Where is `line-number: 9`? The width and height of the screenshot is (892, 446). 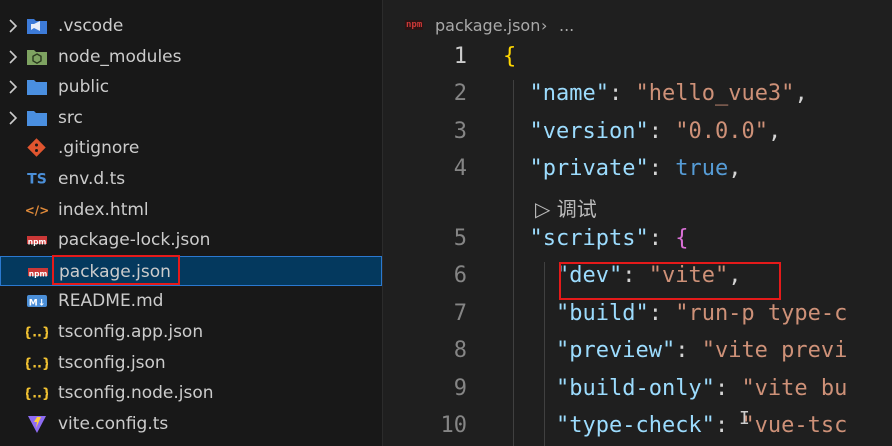 line-number: 9 is located at coordinates (460, 388).